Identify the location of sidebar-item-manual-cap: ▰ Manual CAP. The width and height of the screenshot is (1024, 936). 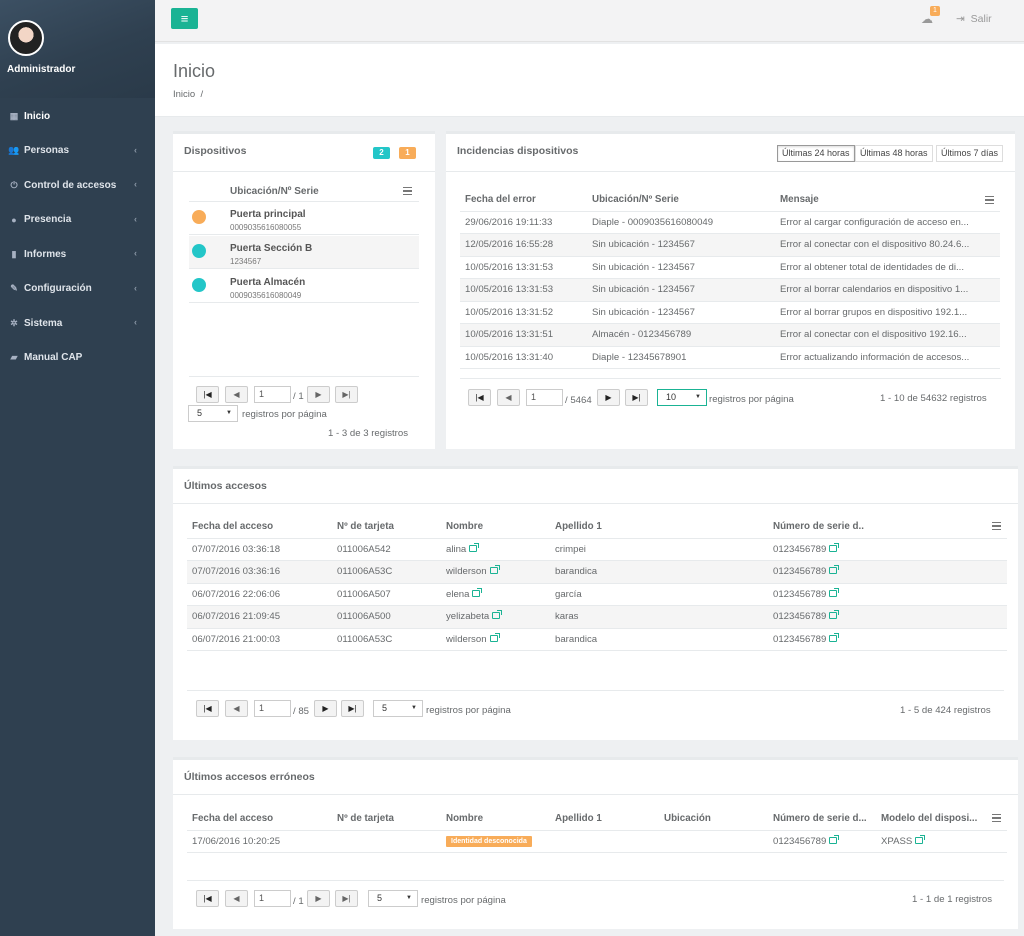
(77, 358).